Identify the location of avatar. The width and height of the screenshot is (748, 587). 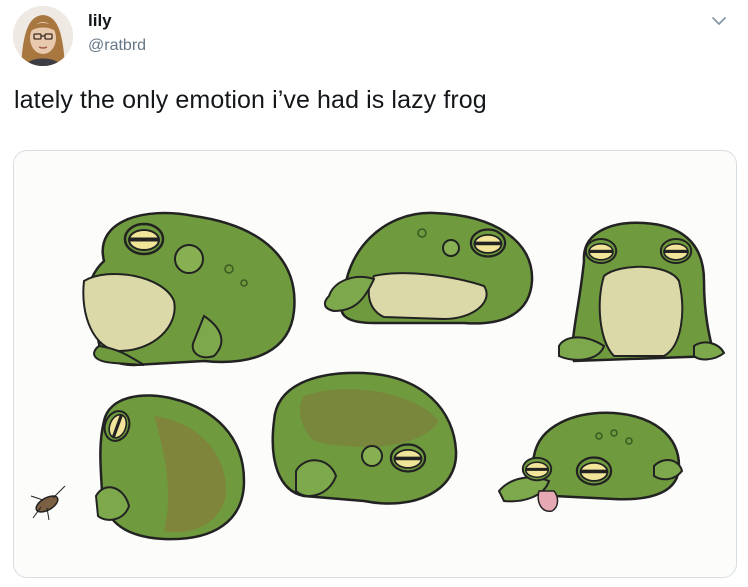
(43, 36).